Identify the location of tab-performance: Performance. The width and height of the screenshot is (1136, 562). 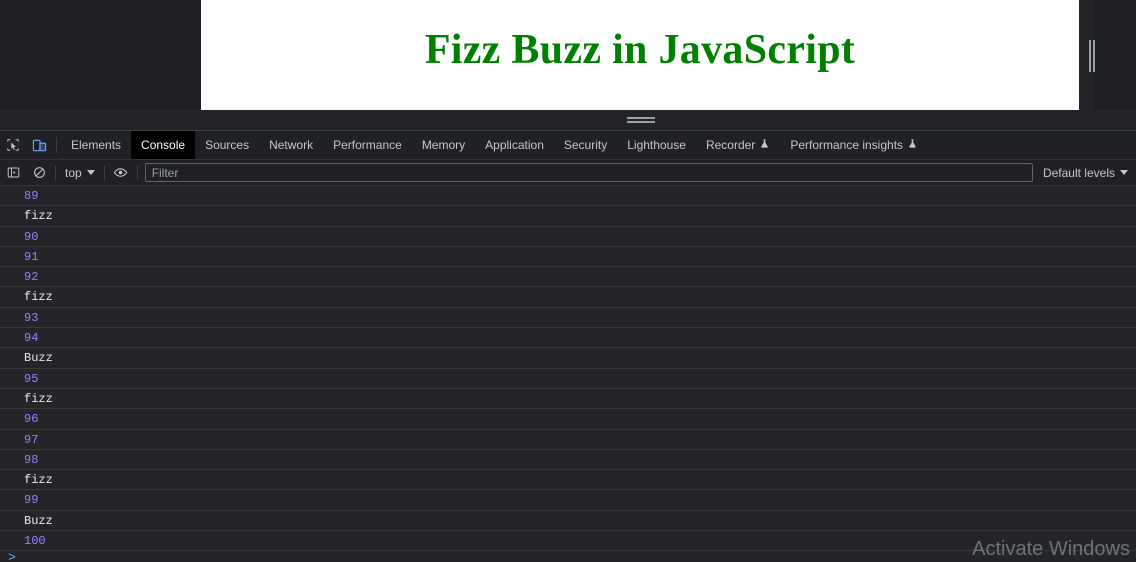
(367, 145).